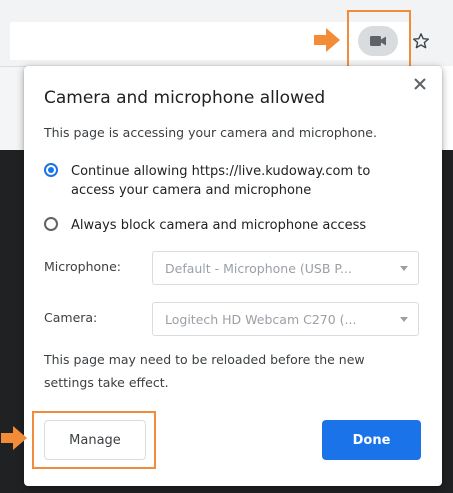 The height and width of the screenshot is (493, 453). Describe the element at coordinates (71, 317) in the screenshot. I see `camera-label: Camera:` at that location.